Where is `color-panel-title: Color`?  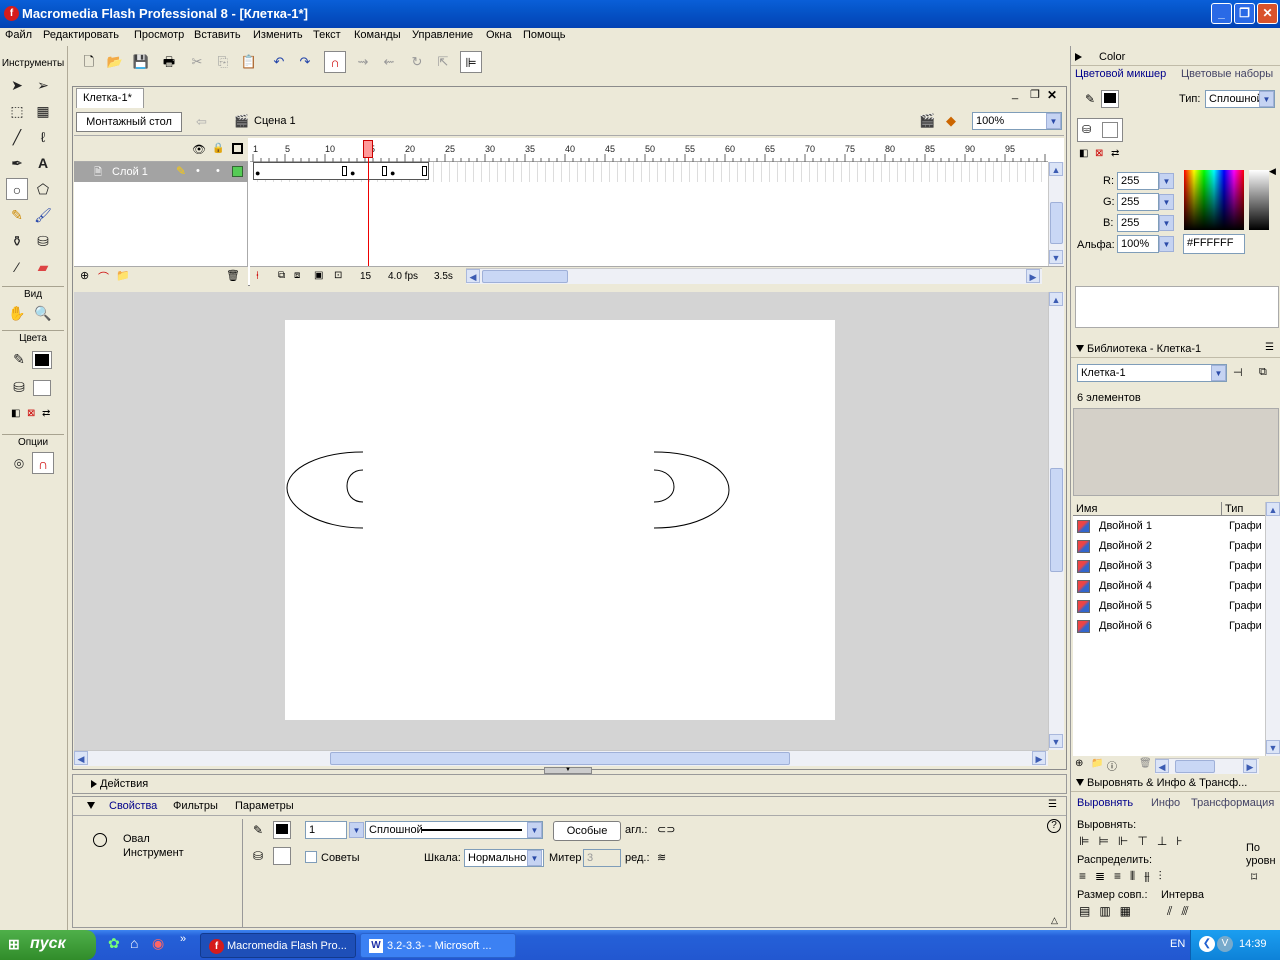 color-panel-title: Color is located at coordinates (1112, 57).